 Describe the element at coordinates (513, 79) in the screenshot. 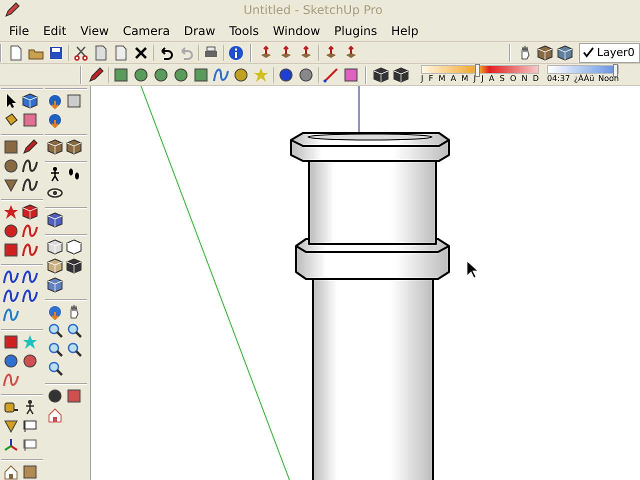

I see `month-label: O` at that location.